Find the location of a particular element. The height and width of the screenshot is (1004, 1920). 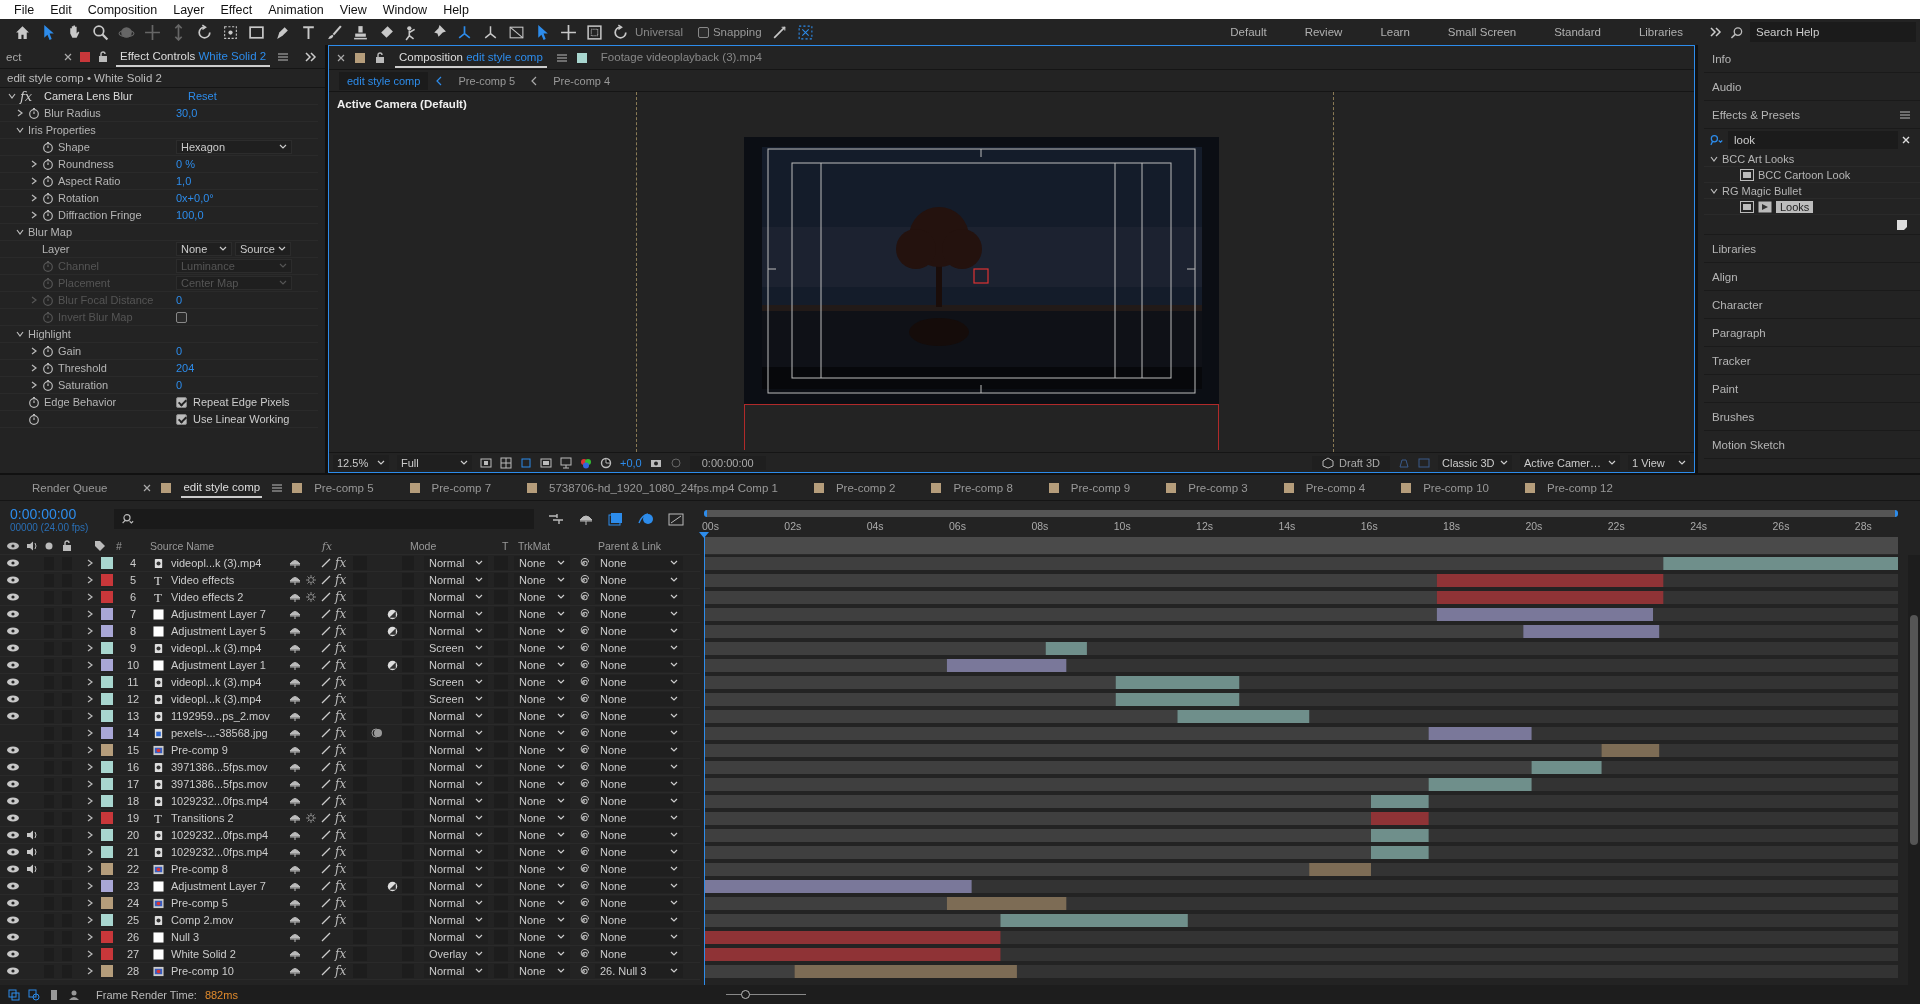

workspace-tab: Small Screen is located at coordinates (1482, 32).